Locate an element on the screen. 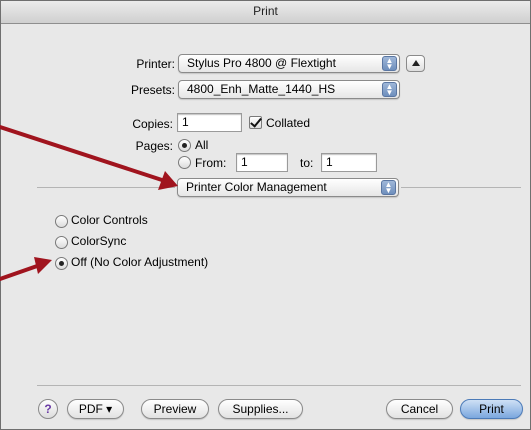 The height and width of the screenshot is (430, 531). annotation-arrow-upper is located at coordinates (89, 157).